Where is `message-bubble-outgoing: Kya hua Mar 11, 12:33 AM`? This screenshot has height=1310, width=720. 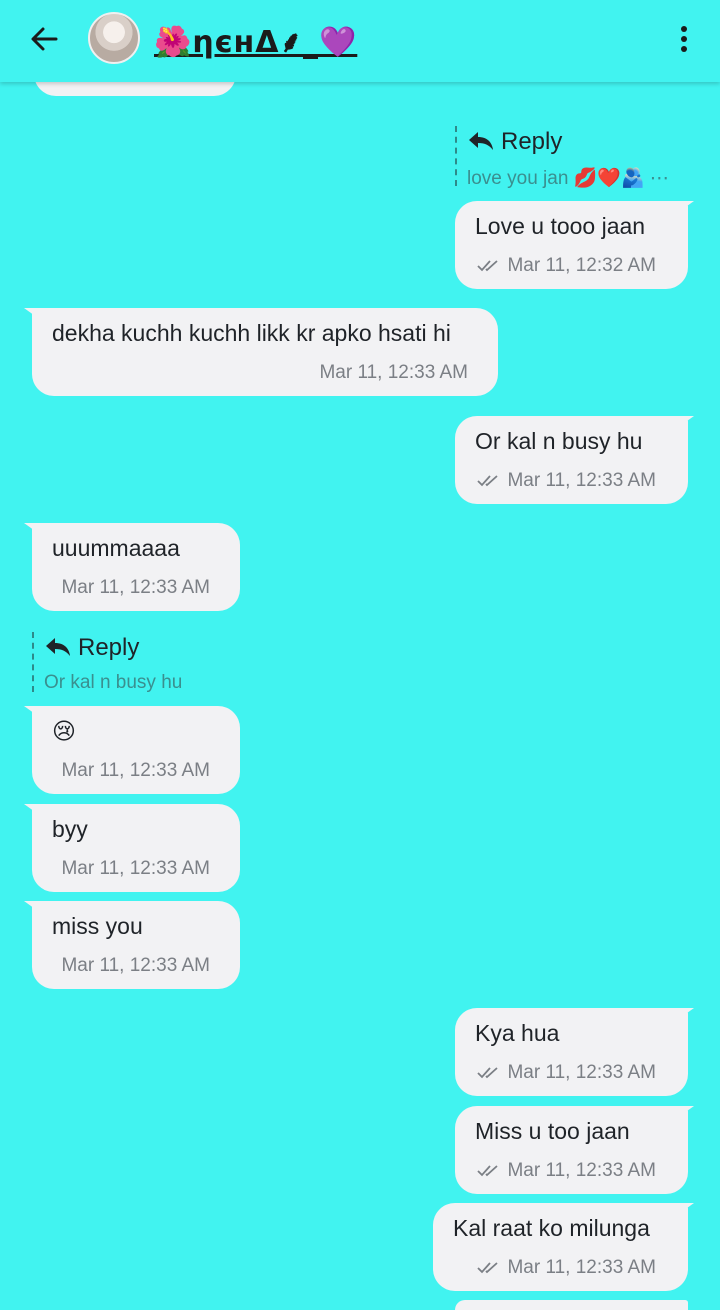 message-bubble-outgoing: Kya hua Mar 11, 12:33 AM is located at coordinates (571, 1052).